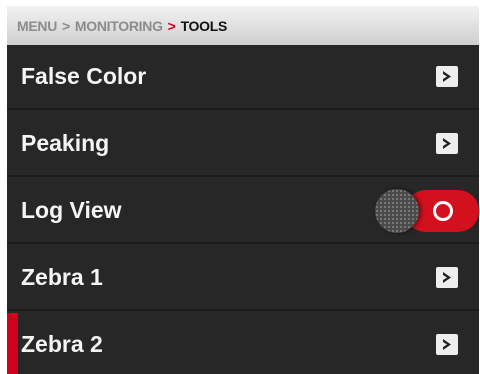 The height and width of the screenshot is (374, 480). What do you see at coordinates (427, 210) in the screenshot?
I see `log-view-toggle` at bounding box center [427, 210].